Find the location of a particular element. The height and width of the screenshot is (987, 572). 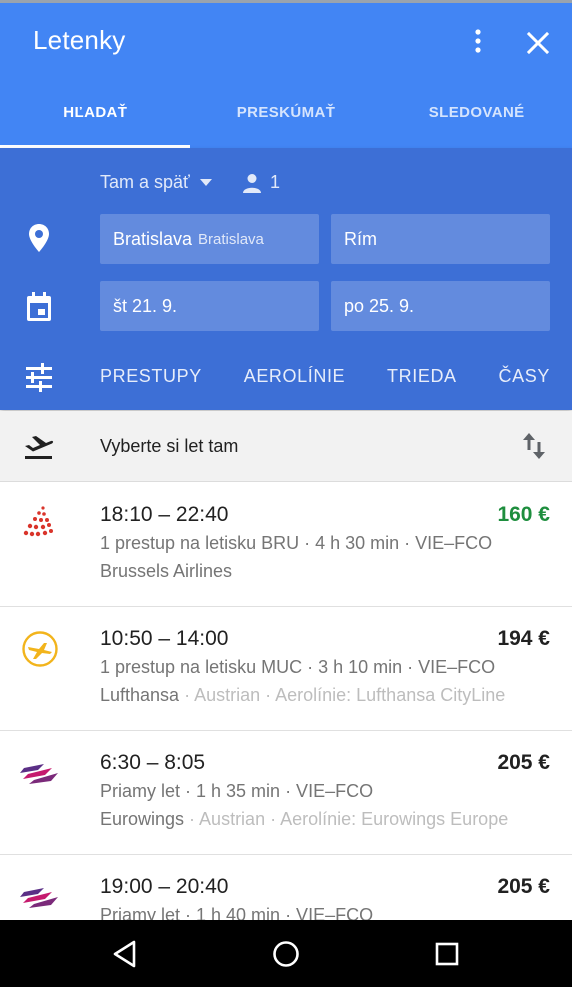

airline-extra: · Austrian · Aerolínie: Eurowings Europe is located at coordinates (346, 819).